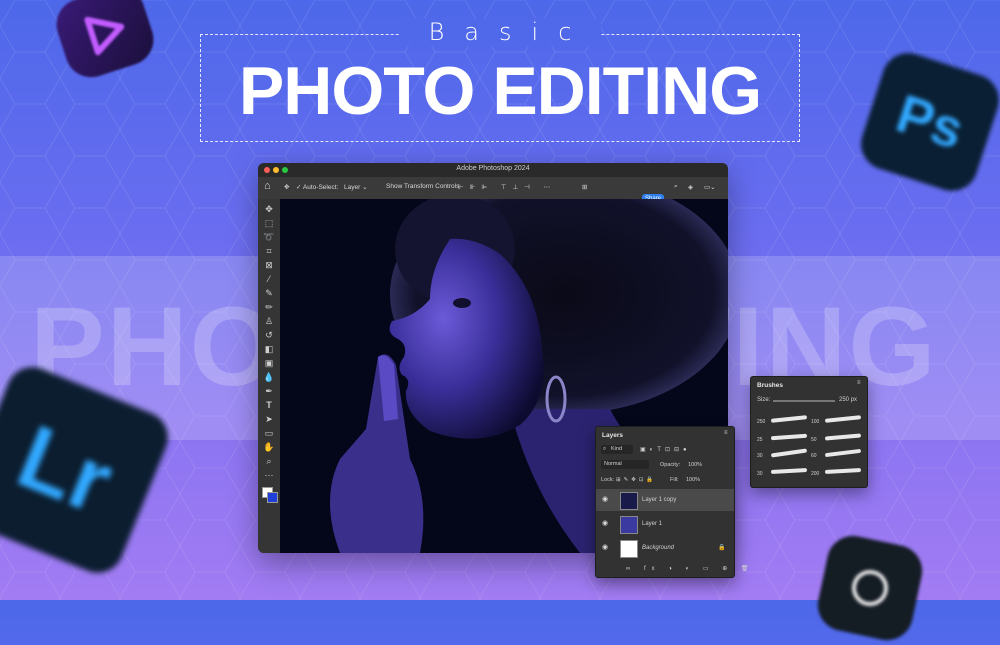 This screenshot has height=645, width=1000. What do you see at coordinates (267, 186) in the screenshot?
I see `home-icon: ⌂` at bounding box center [267, 186].